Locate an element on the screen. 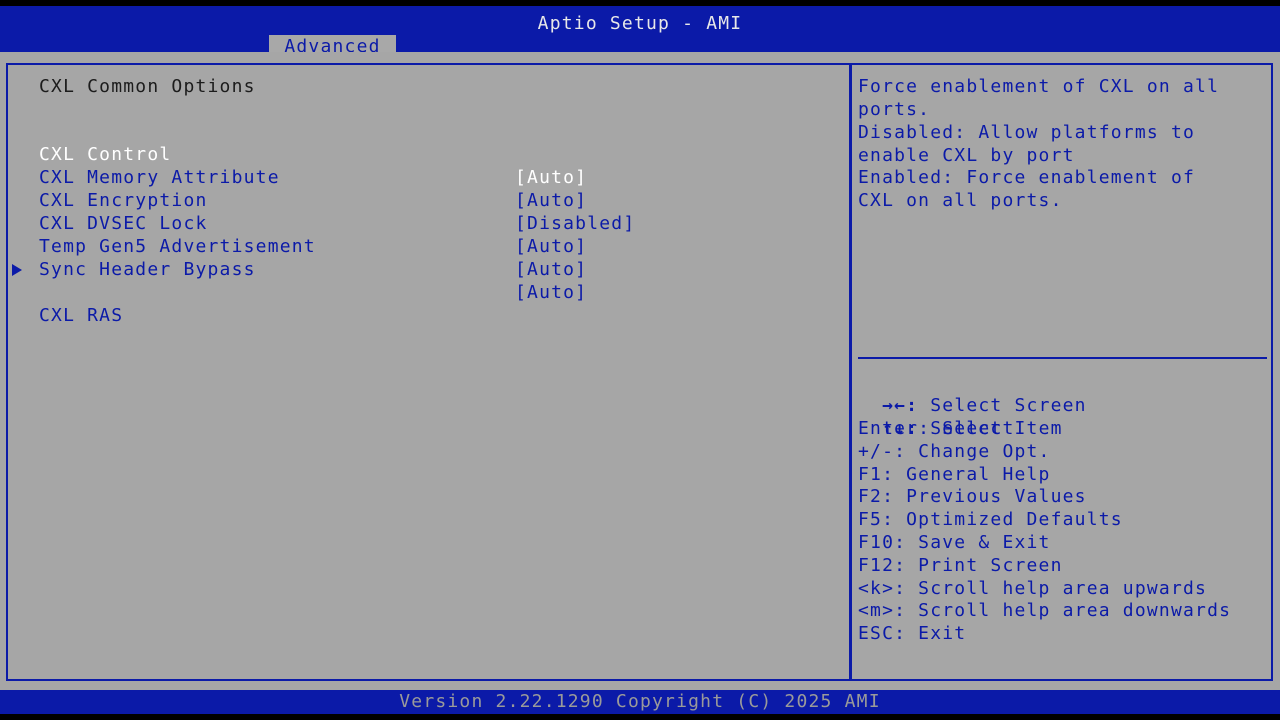  title-bar: Aptio Setup - AMI Advanced is located at coordinates (640, 32).